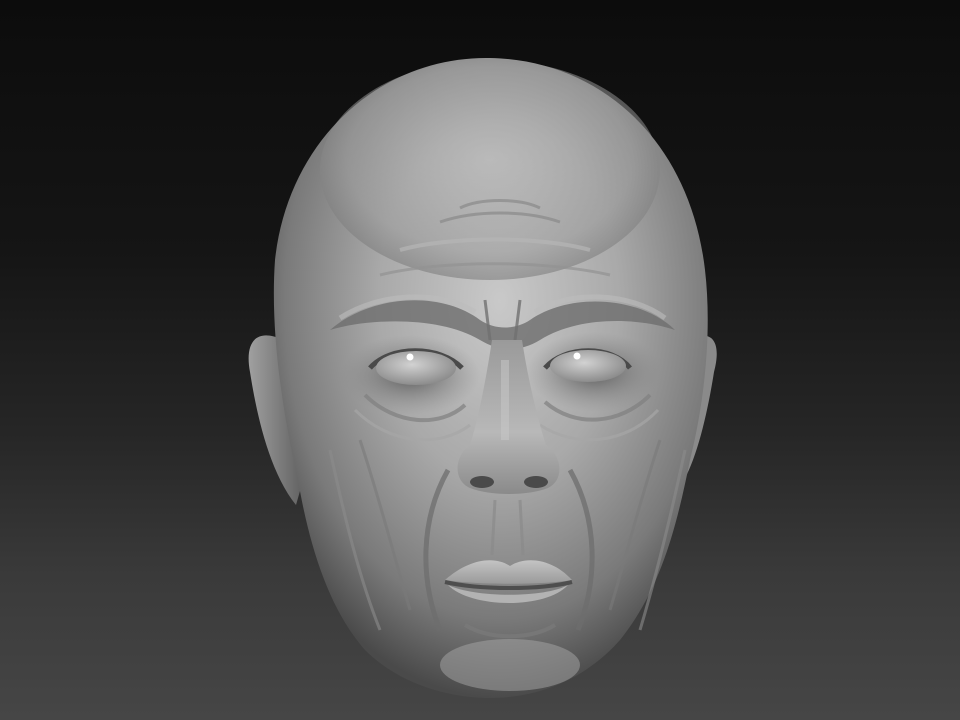 The width and height of the screenshot is (960, 720). I want to click on left-eyeball, so click(416, 368).